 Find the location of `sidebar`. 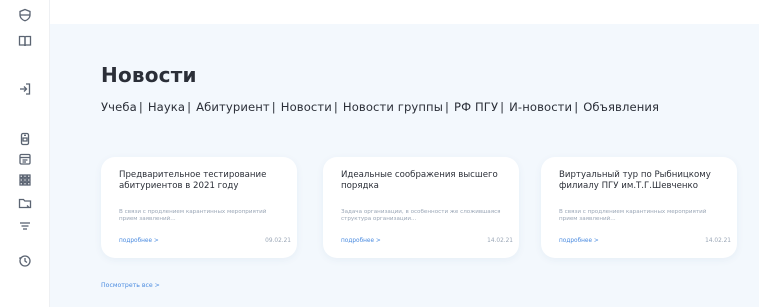

sidebar is located at coordinates (25, 153).